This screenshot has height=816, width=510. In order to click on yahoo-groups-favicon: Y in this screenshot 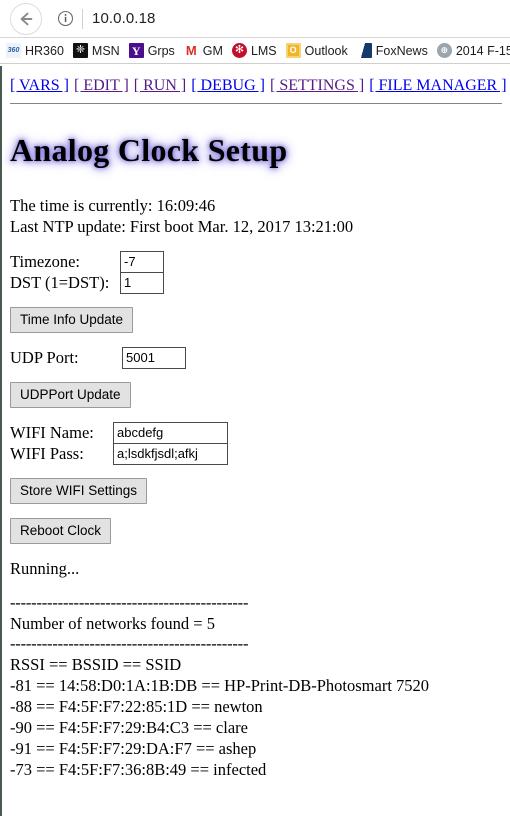, I will do `click(136, 50)`.